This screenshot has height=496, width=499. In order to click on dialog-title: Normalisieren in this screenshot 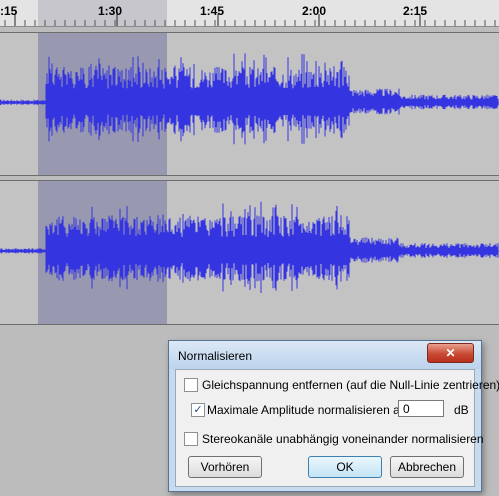, I will do `click(215, 356)`.